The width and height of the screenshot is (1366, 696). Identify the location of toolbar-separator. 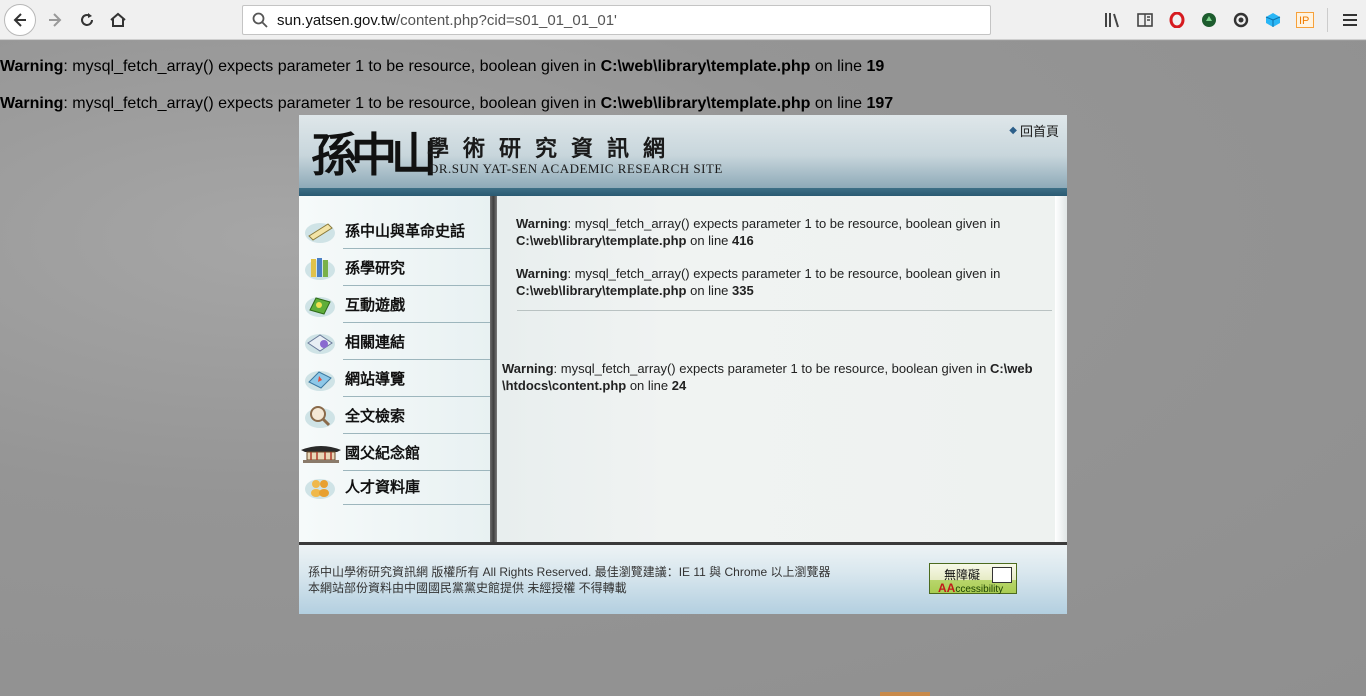
(1327, 20).